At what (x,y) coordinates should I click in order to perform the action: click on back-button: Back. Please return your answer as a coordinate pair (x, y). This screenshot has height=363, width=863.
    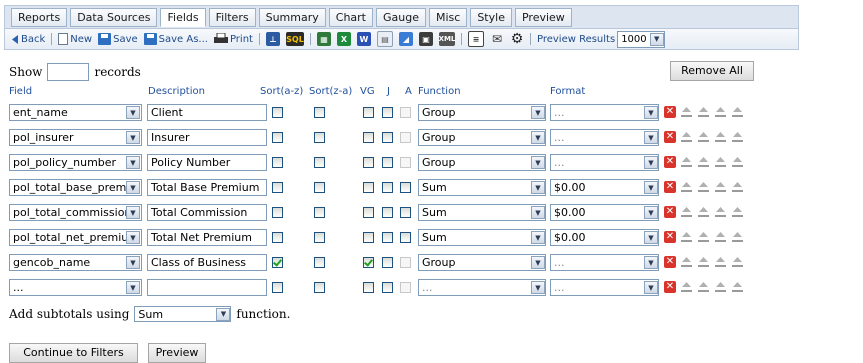
    Looking at the image, I should click on (28, 39).